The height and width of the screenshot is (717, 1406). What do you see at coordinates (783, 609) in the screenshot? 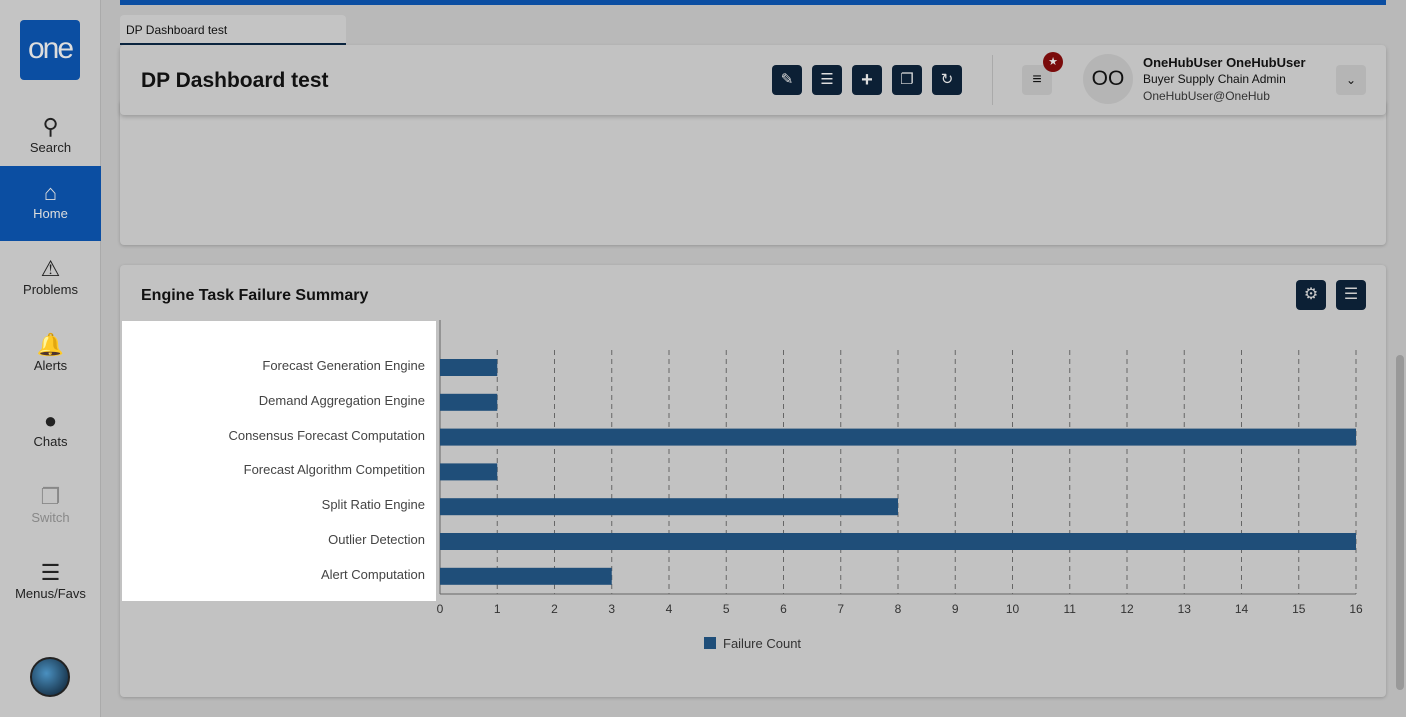
I see `x-tick-label: 6` at bounding box center [783, 609].